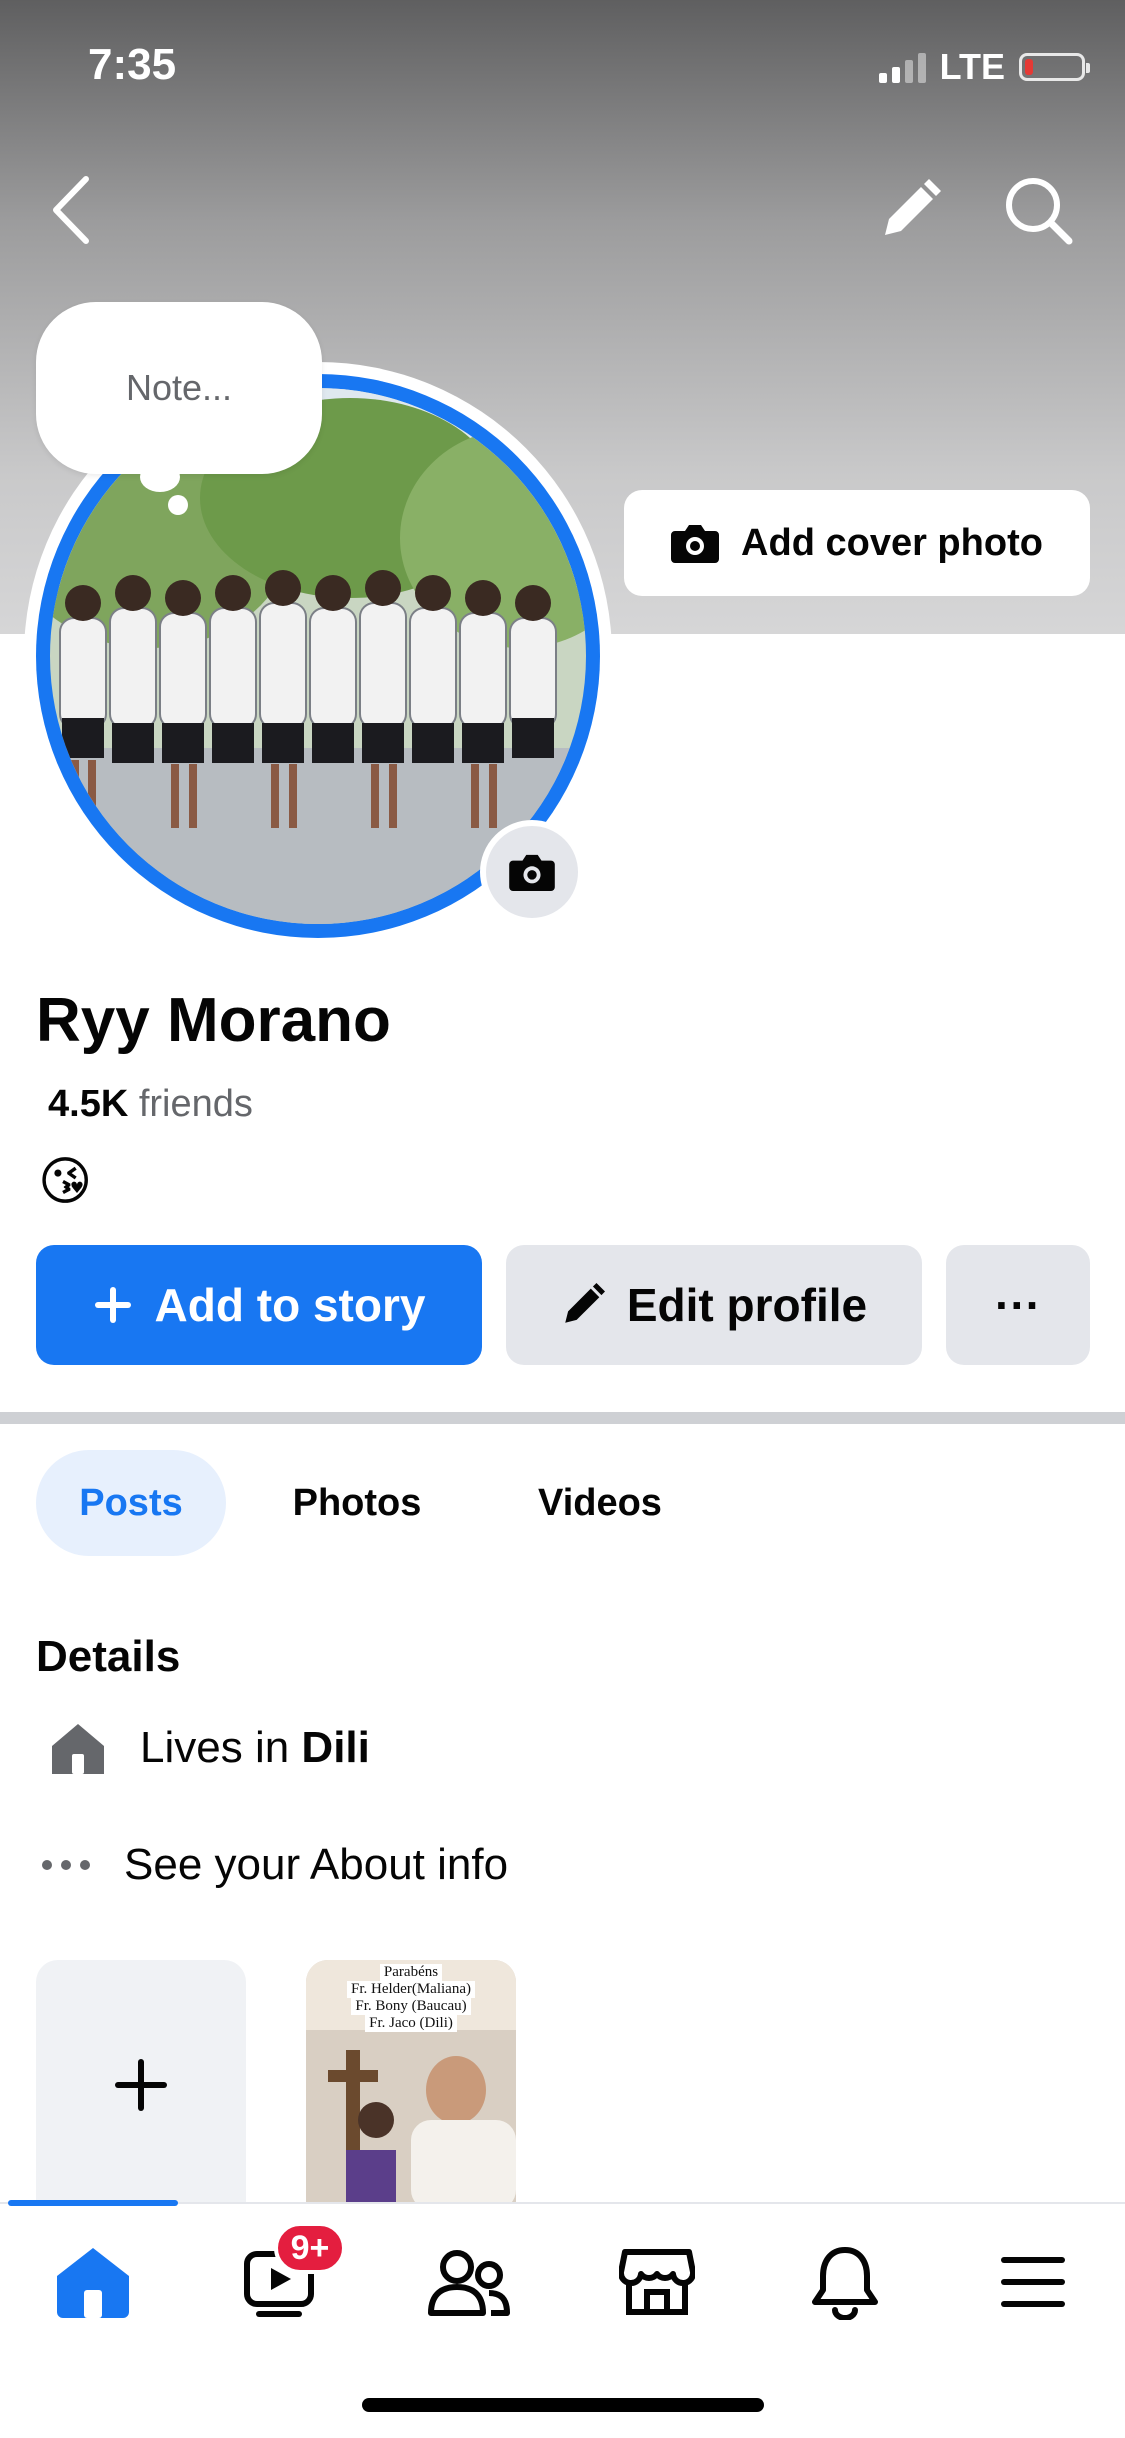 The width and height of the screenshot is (1125, 2438). Describe the element at coordinates (78, 1749) in the screenshot. I see `house-icon` at that location.